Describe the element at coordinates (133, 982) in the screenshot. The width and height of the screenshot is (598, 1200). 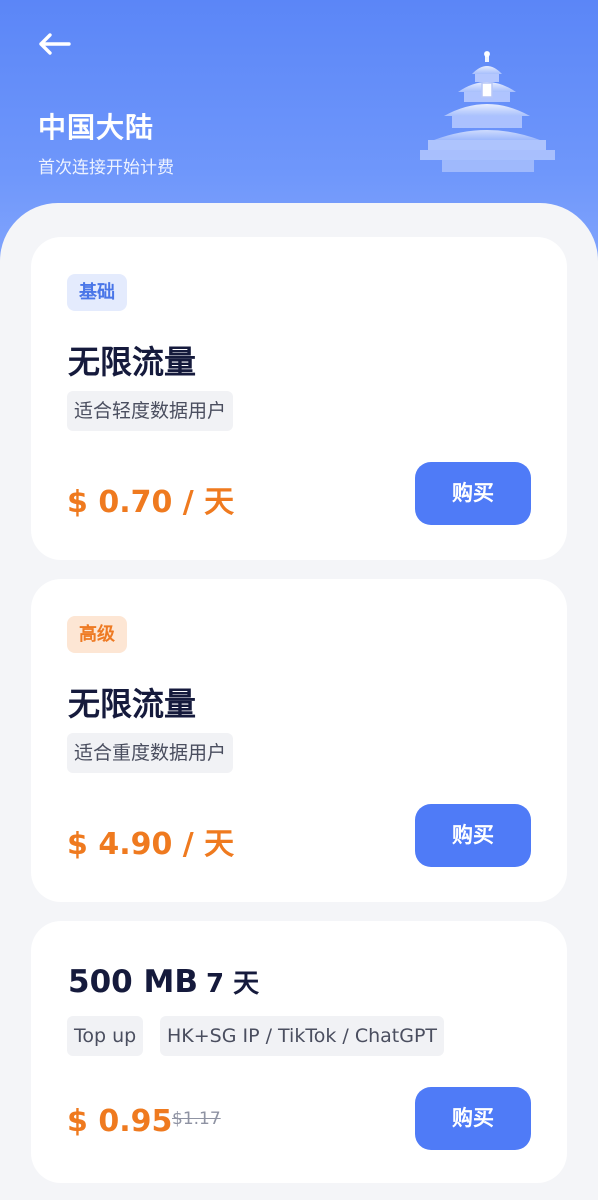
I see `data-amount: 500 MB` at that location.